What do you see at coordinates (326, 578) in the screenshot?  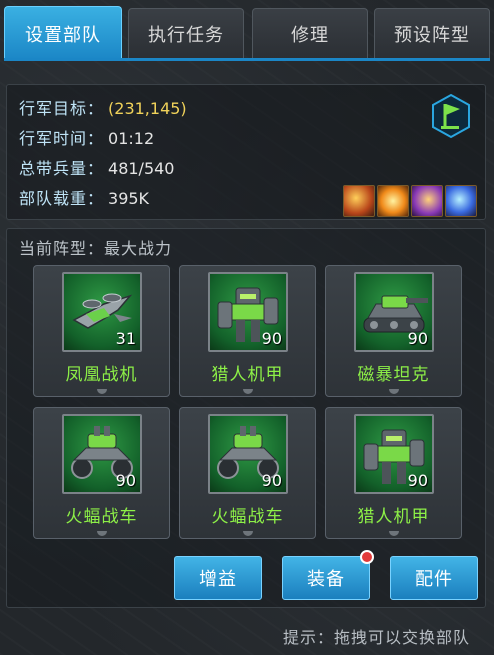 I see `equip-button: 装备` at bounding box center [326, 578].